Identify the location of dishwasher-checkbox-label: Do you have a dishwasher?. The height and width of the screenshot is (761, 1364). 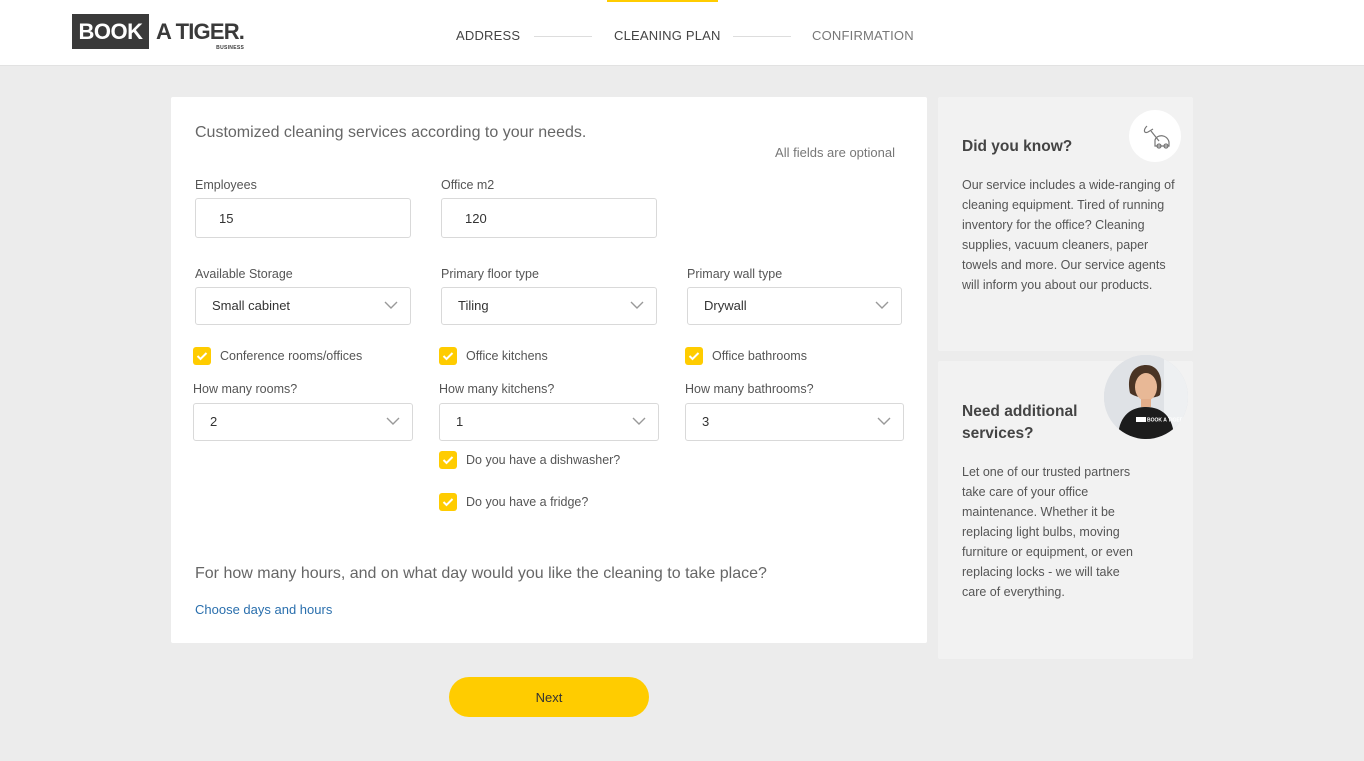
(543, 460).